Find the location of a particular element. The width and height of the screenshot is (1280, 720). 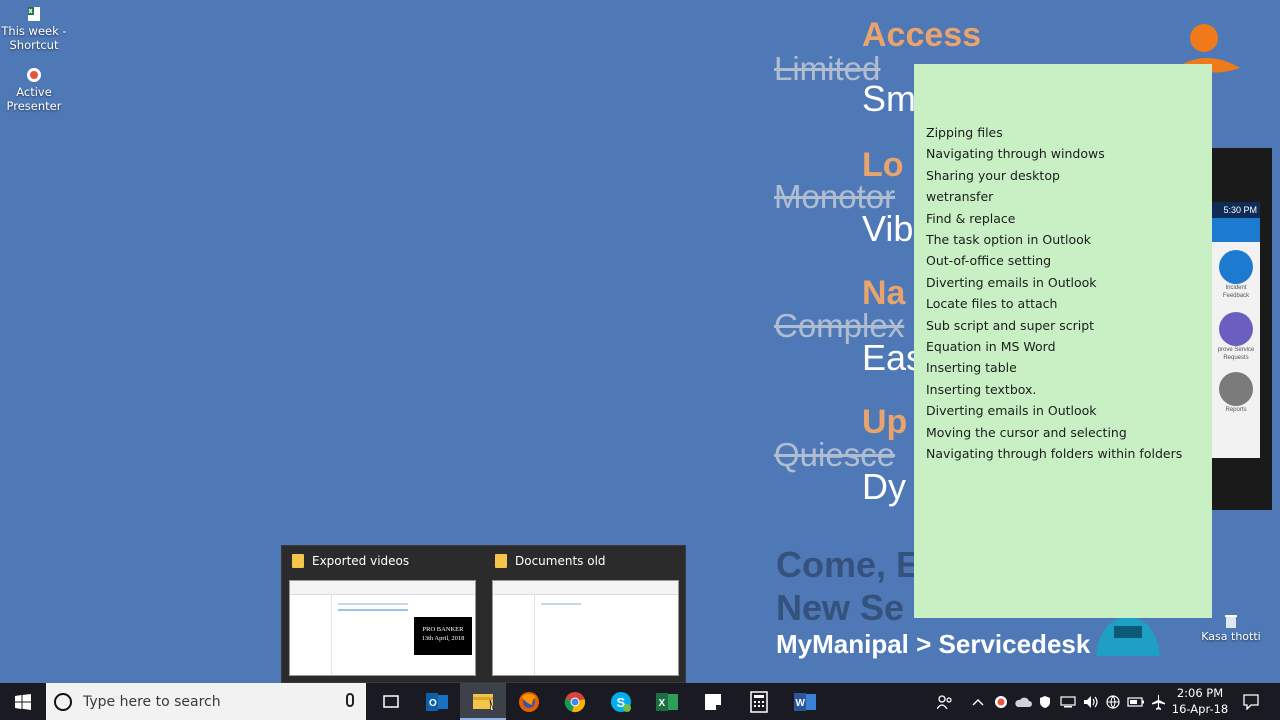

desktop-icon-label: This week - Shortcut is located at coordinates (34, 38).